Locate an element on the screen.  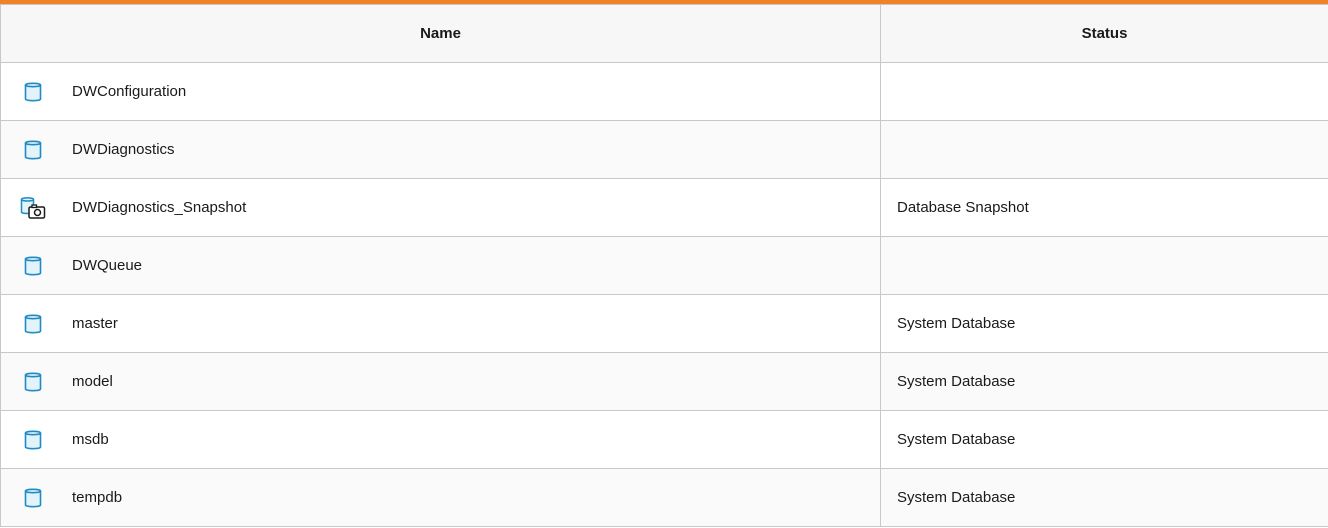
table-row: DWQueue is located at coordinates (664, 265).